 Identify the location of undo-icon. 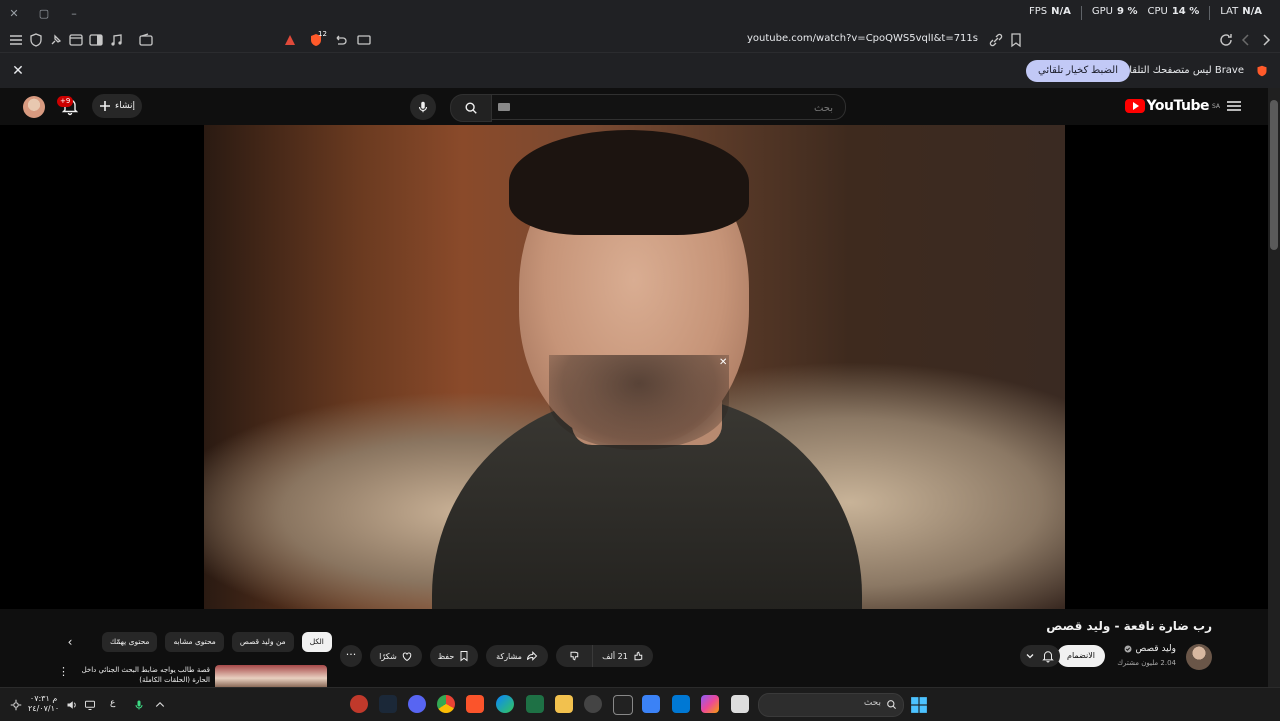
(340, 40).